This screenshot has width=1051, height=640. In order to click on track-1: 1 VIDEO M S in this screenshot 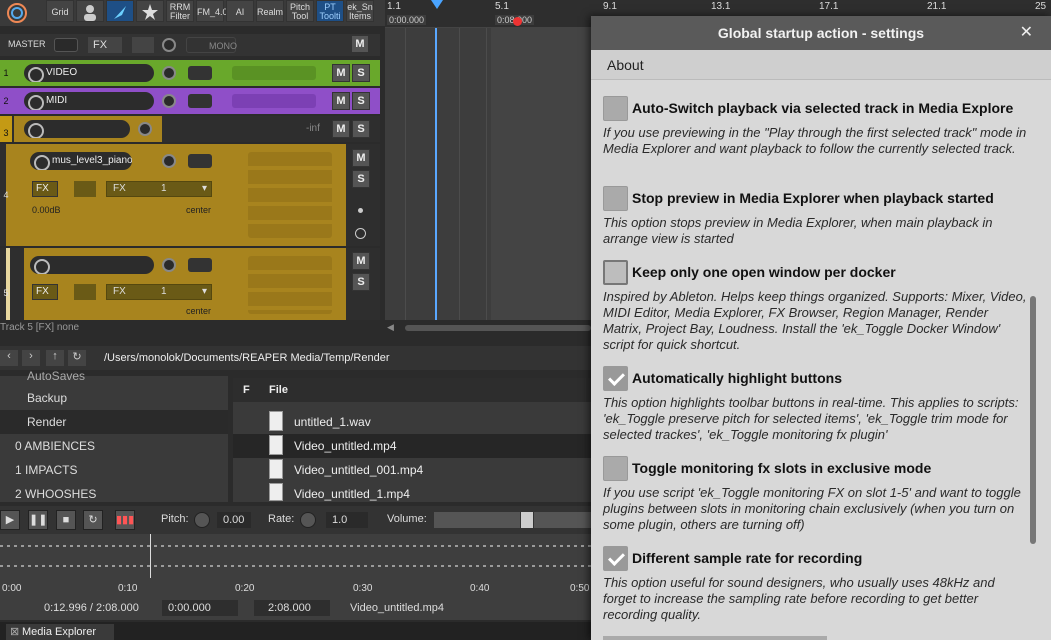, I will do `click(190, 73)`.